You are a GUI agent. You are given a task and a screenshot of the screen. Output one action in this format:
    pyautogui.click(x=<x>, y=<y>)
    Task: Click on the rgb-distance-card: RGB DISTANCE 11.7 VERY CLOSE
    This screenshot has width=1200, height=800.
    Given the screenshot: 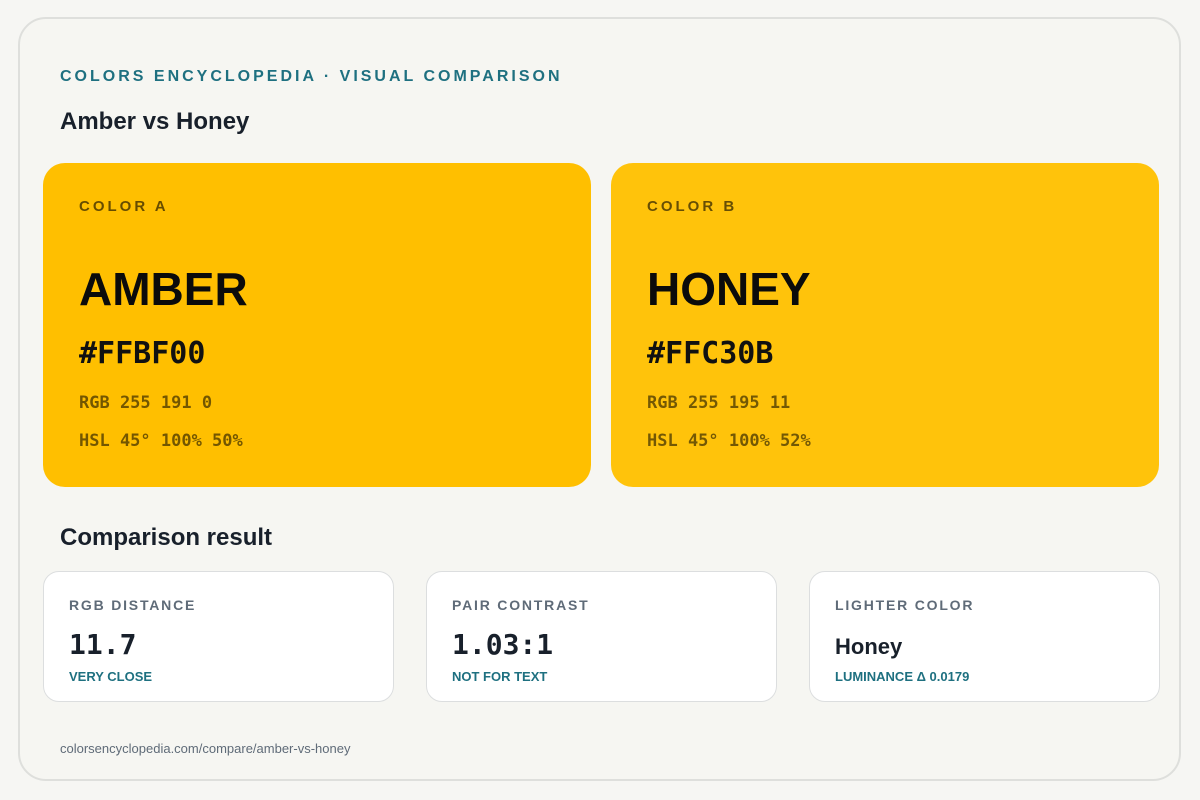 What is the action you would take?
    pyautogui.click(x=218, y=636)
    